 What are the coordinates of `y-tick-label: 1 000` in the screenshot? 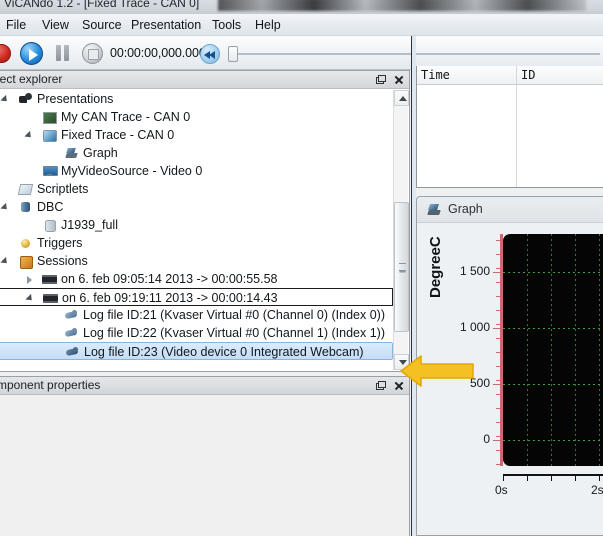 It's located at (474, 327).